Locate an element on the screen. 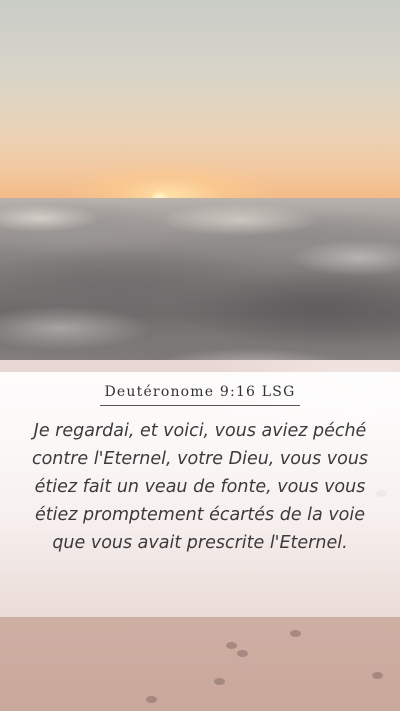 The width and height of the screenshot is (400, 711). verse-reference: Deutéronome 9:16 LSG is located at coordinates (200, 392).